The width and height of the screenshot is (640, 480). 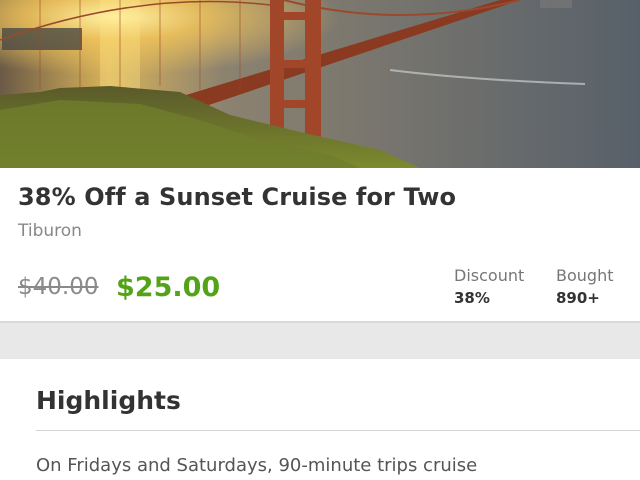 I want to click on discount-value: 38%, so click(x=472, y=298).